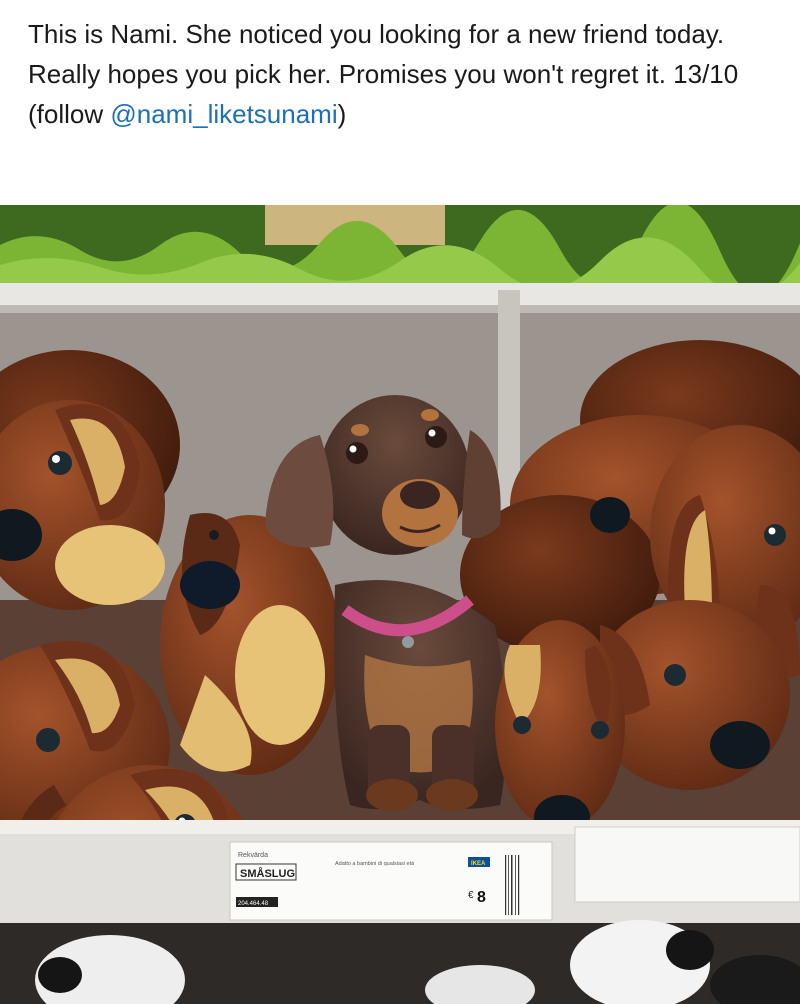  What do you see at coordinates (253, 855) in the screenshot?
I see `price-tag-brand: Rekvärda` at bounding box center [253, 855].